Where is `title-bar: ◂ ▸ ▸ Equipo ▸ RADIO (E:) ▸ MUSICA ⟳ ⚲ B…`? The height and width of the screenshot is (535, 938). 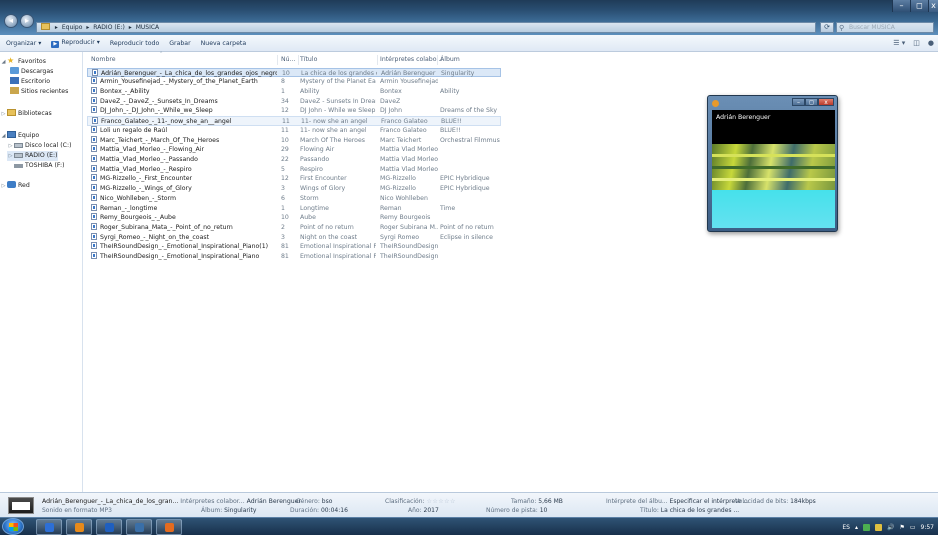 title-bar: ◂ ▸ ▸ Equipo ▸ RADIO (E:) ▸ MUSICA ⟳ ⚲ B… is located at coordinates (469, 17).